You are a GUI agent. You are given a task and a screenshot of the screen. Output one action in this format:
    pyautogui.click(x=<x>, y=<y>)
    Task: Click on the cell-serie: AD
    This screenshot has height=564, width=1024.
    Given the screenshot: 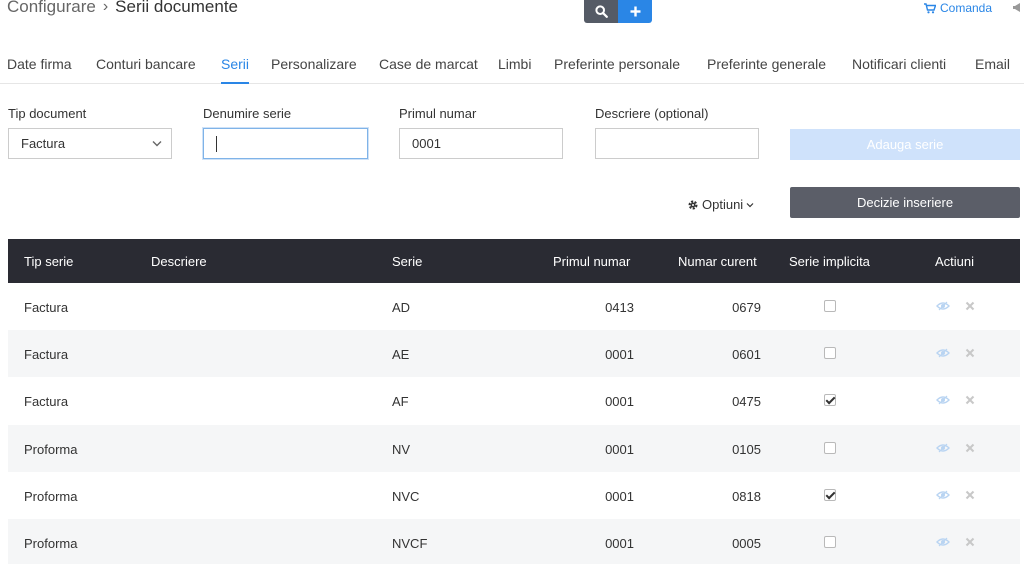 What is the action you would take?
    pyautogui.click(x=401, y=307)
    